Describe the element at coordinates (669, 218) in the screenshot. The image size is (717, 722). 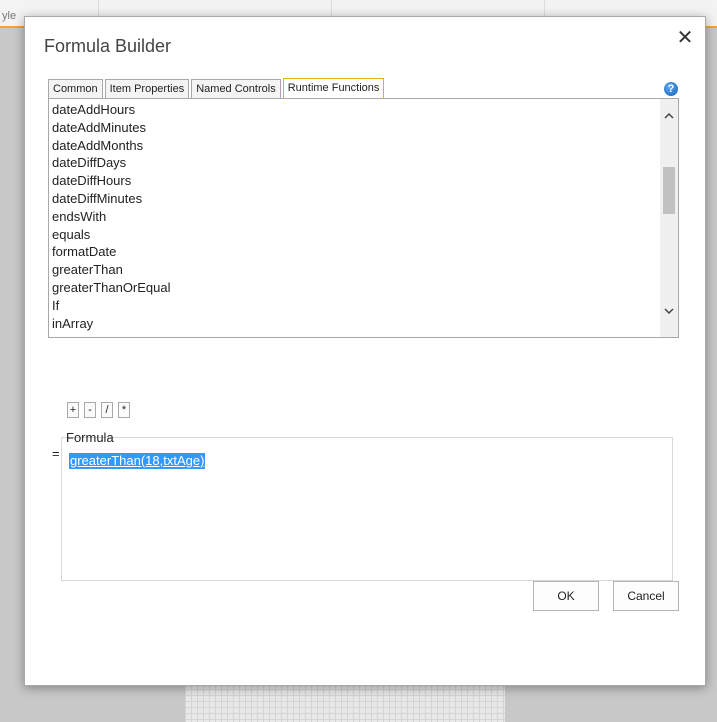
I see `list-scrollbar` at that location.